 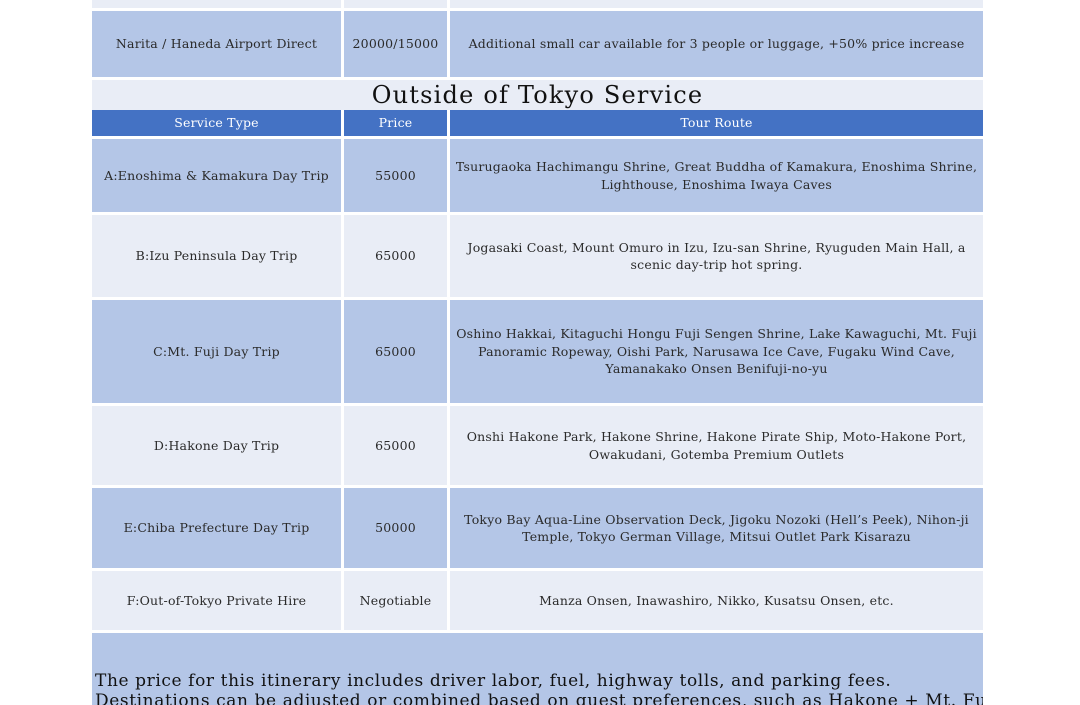 What do you see at coordinates (216, 528) in the screenshot?
I see `service-type-cell: E:Chiba Prefecture Day Trip` at bounding box center [216, 528].